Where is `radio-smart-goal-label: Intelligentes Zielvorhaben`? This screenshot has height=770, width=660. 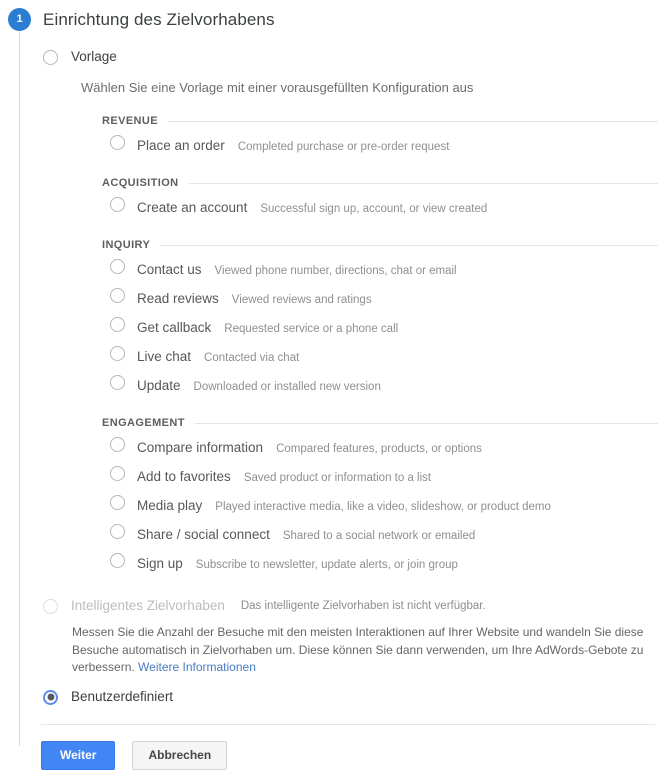 radio-smart-goal-label: Intelligentes Zielvorhaben is located at coordinates (148, 605).